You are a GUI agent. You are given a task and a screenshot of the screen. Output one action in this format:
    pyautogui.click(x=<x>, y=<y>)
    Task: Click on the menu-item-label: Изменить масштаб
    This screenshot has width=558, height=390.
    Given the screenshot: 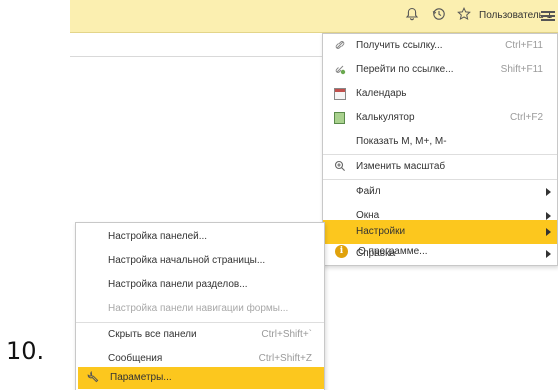 What is the action you would take?
    pyautogui.click(x=401, y=166)
    